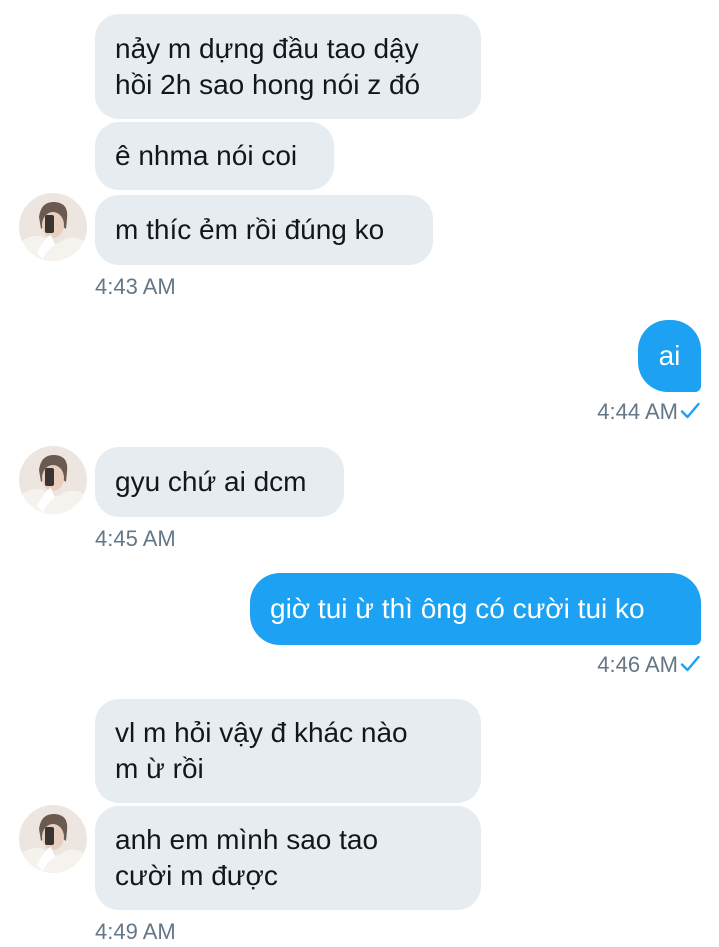  I want to click on message-text: vl m hỏi vậy đ khác nào m ừ rồi, so click(261, 750).